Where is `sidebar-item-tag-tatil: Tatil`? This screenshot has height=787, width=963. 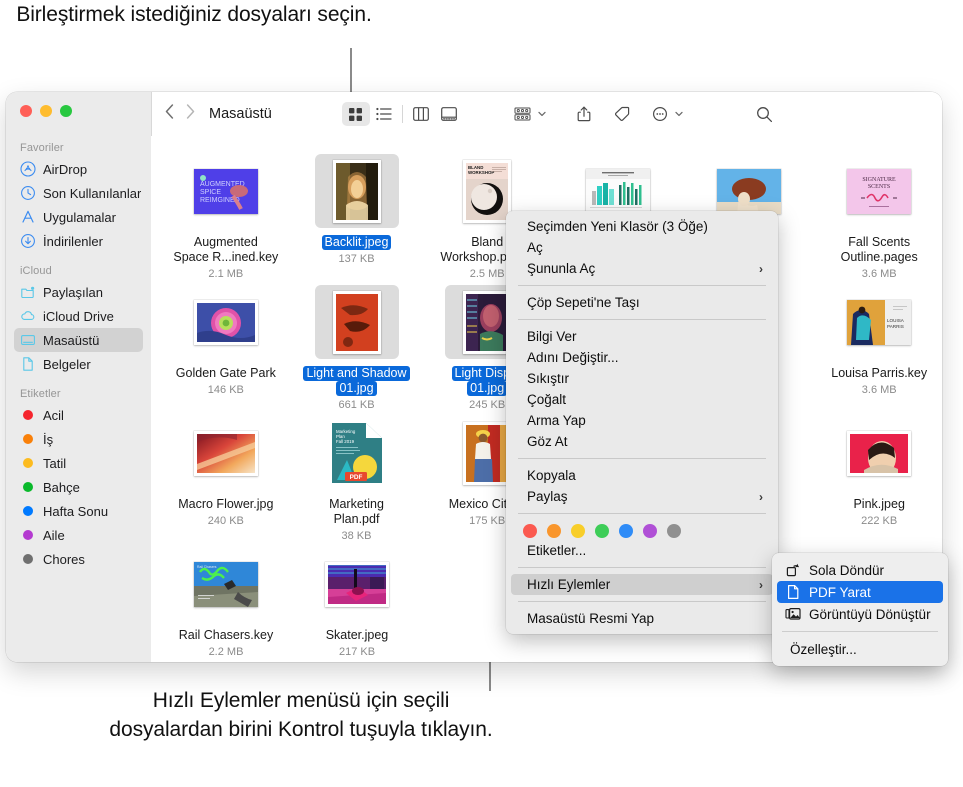
sidebar-item-tag-tatil: Tatil is located at coordinates (78, 463).